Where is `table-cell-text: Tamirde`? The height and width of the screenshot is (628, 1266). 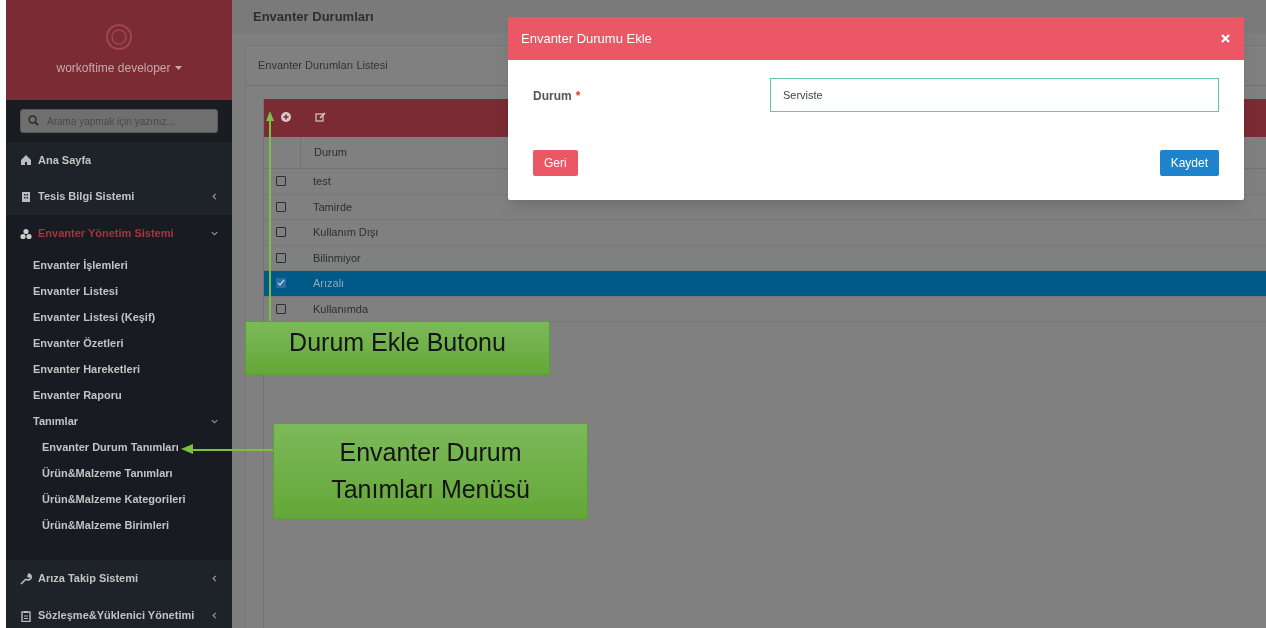
table-cell-text: Tamirde is located at coordinates (332, 207).